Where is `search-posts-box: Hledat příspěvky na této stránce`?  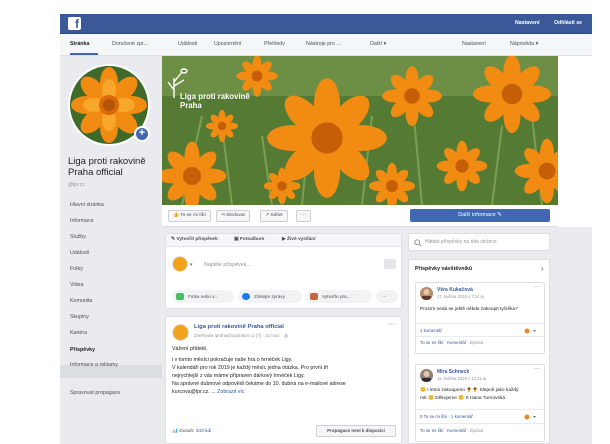
search-posts-box: Hledat příspěvky na této stránce is located at coordinates (479, 242).